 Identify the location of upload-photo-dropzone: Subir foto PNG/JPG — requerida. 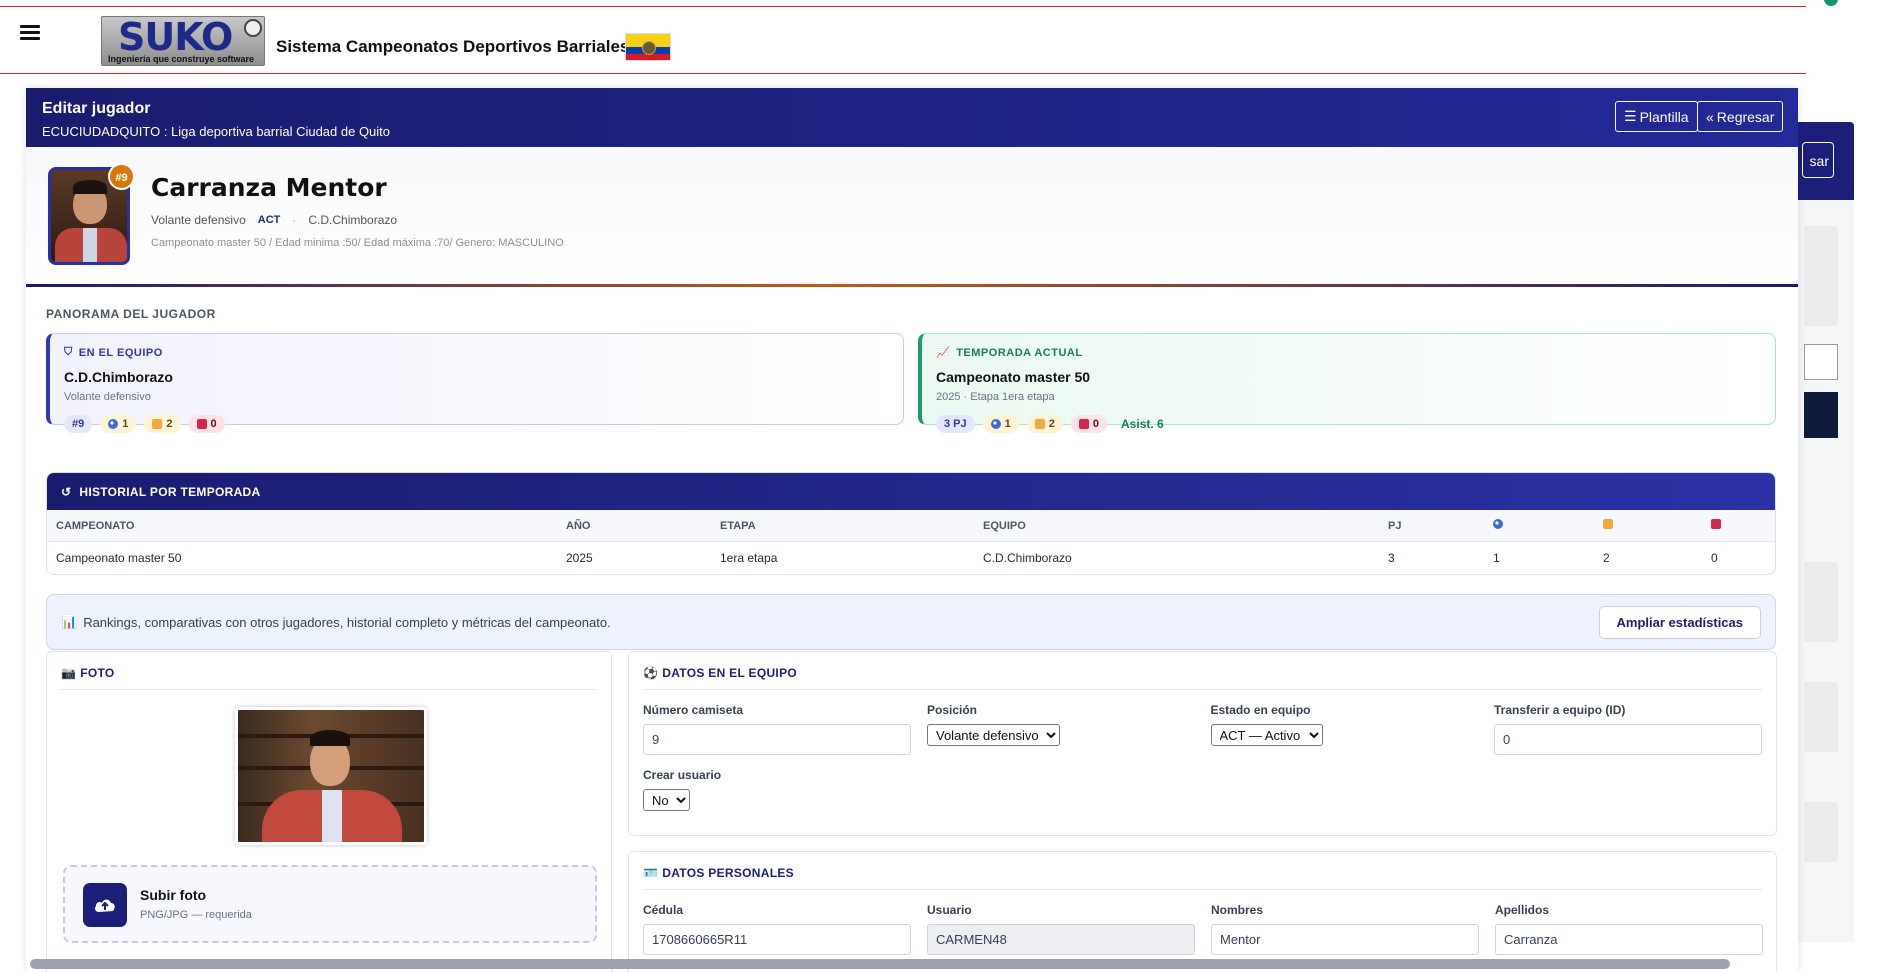
(330, 904).